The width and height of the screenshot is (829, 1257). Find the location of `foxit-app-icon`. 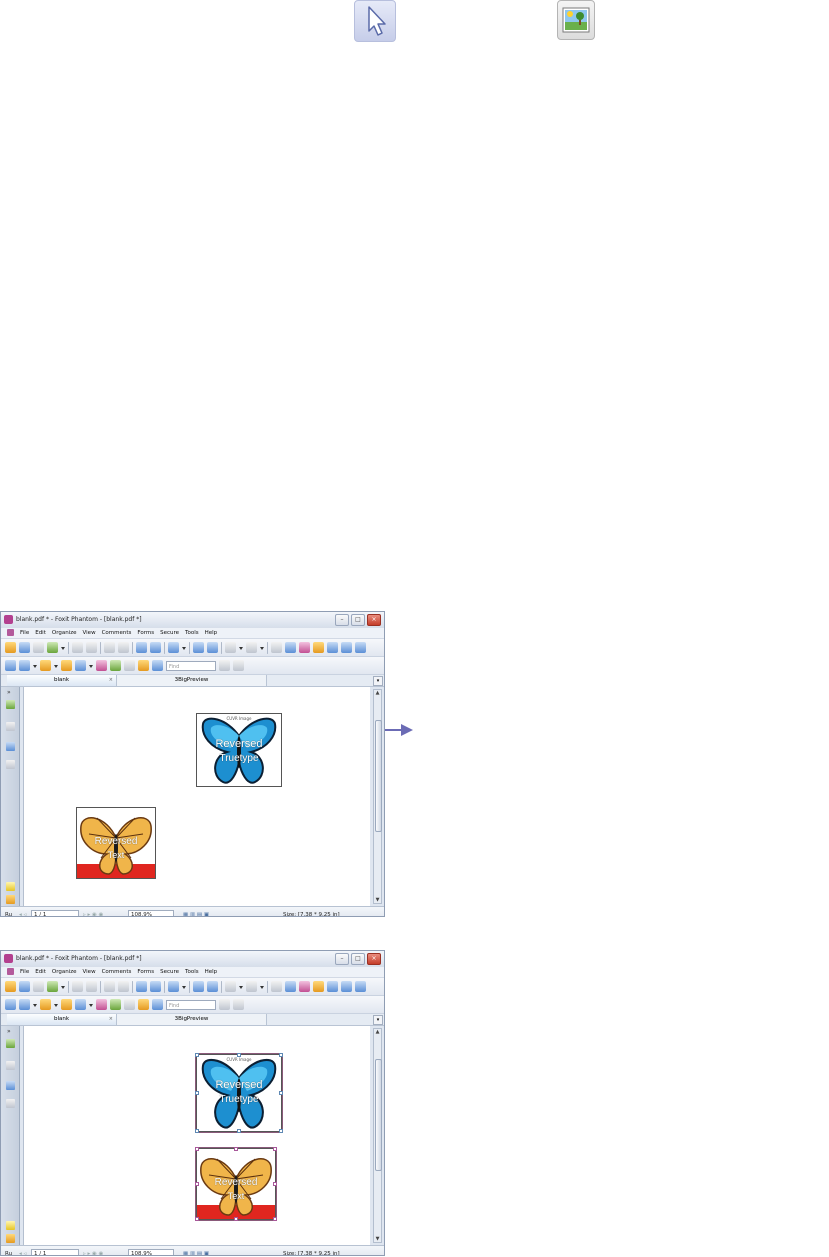

foxit-app-icon is located at coordinates (8, 619).